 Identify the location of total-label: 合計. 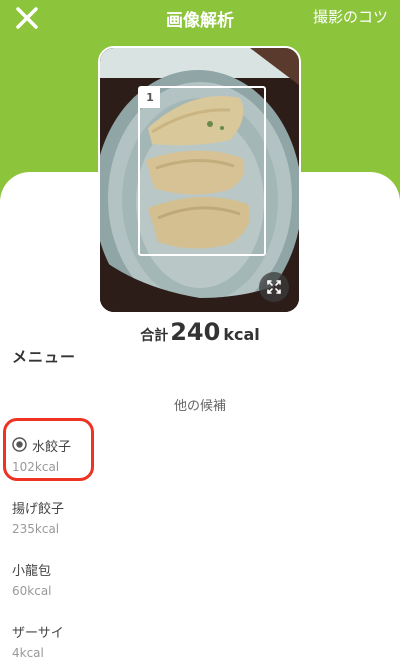
(154, 336).